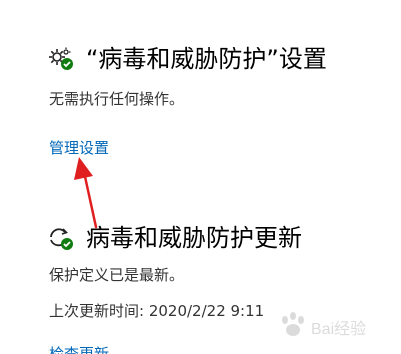  I want to click on check-updates-link-label: 检查更新, so click(79, 349).